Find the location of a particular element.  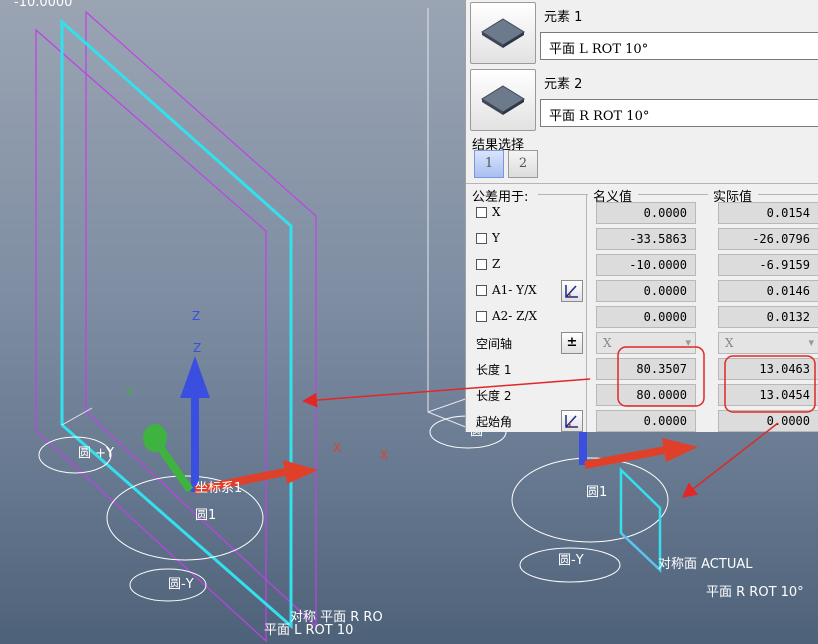

plus-minus-button: ± is located at coordinates (572, 343).